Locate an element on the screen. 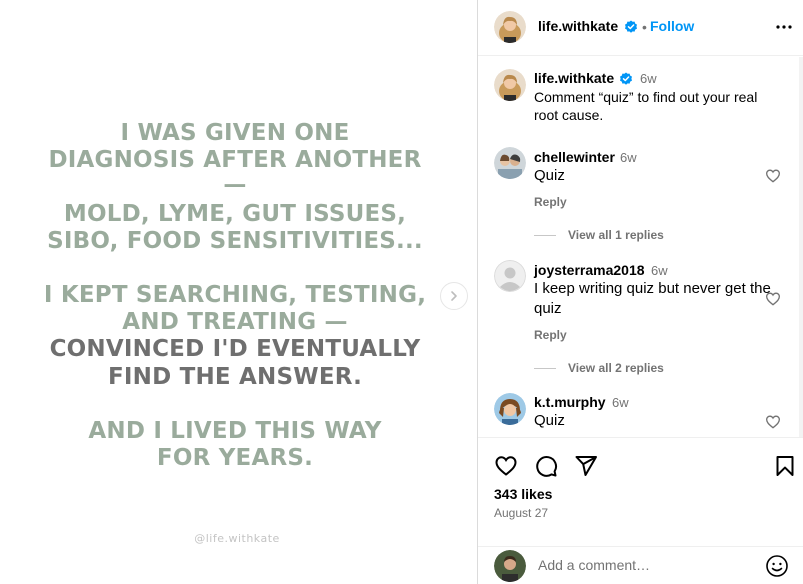  view-replies-label: View all 1 replies is located at coordinates (616, 235).